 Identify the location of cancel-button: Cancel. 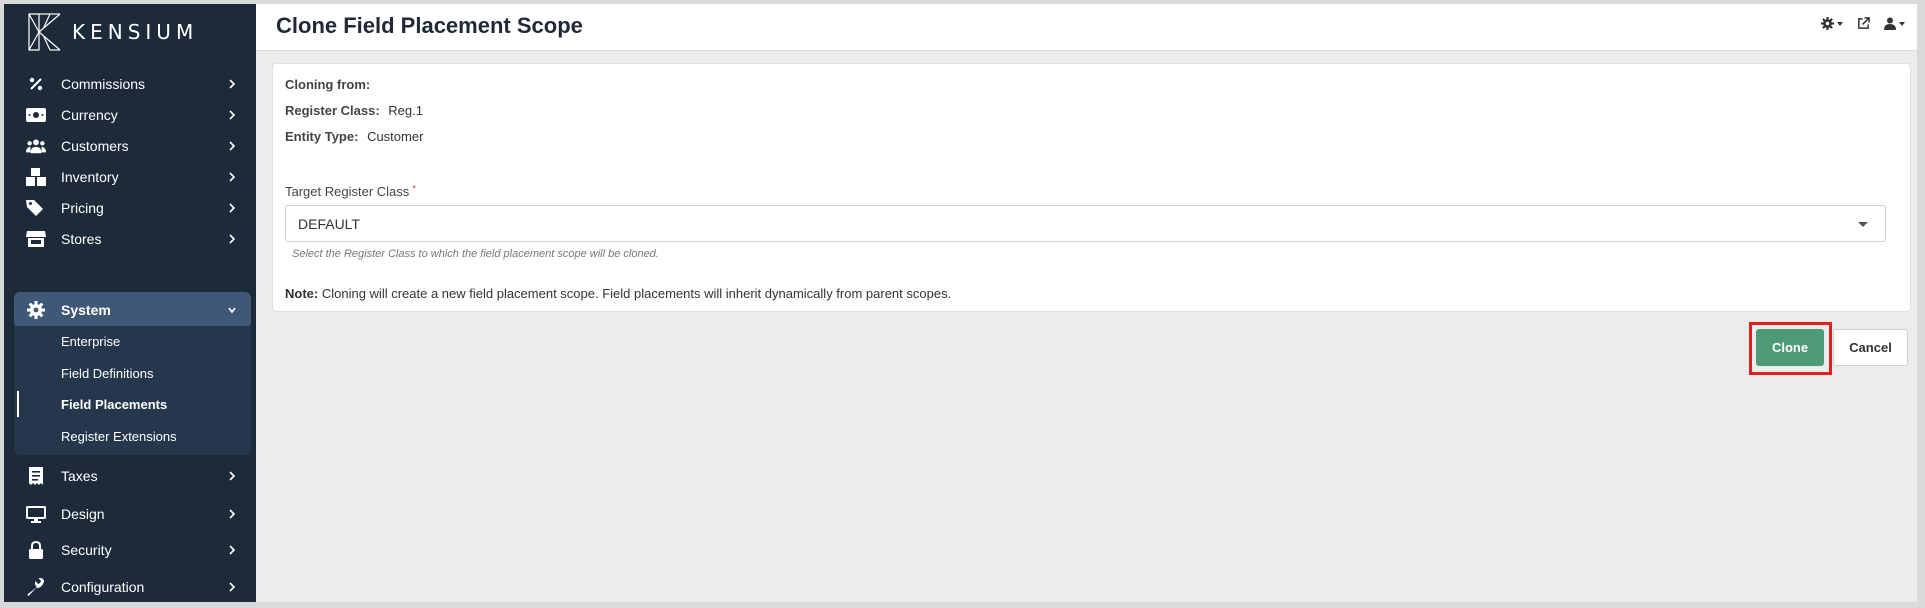
(1870, 347).